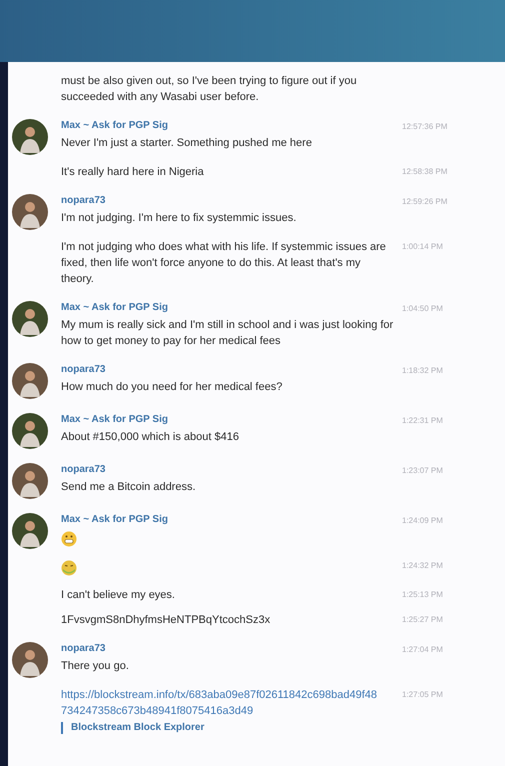  I want to click on message-time: 1:22:31 PM, so click(422, 421).